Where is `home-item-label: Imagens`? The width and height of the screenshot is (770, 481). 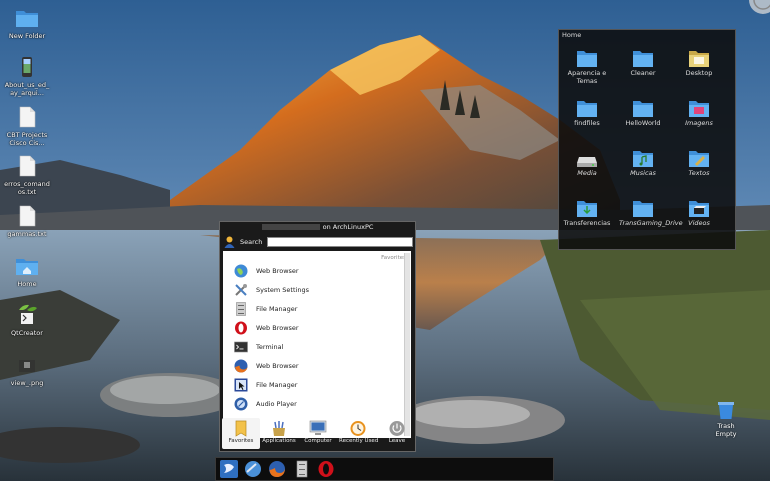
home-item-label: Imagens is located at coordinates (699, 123).